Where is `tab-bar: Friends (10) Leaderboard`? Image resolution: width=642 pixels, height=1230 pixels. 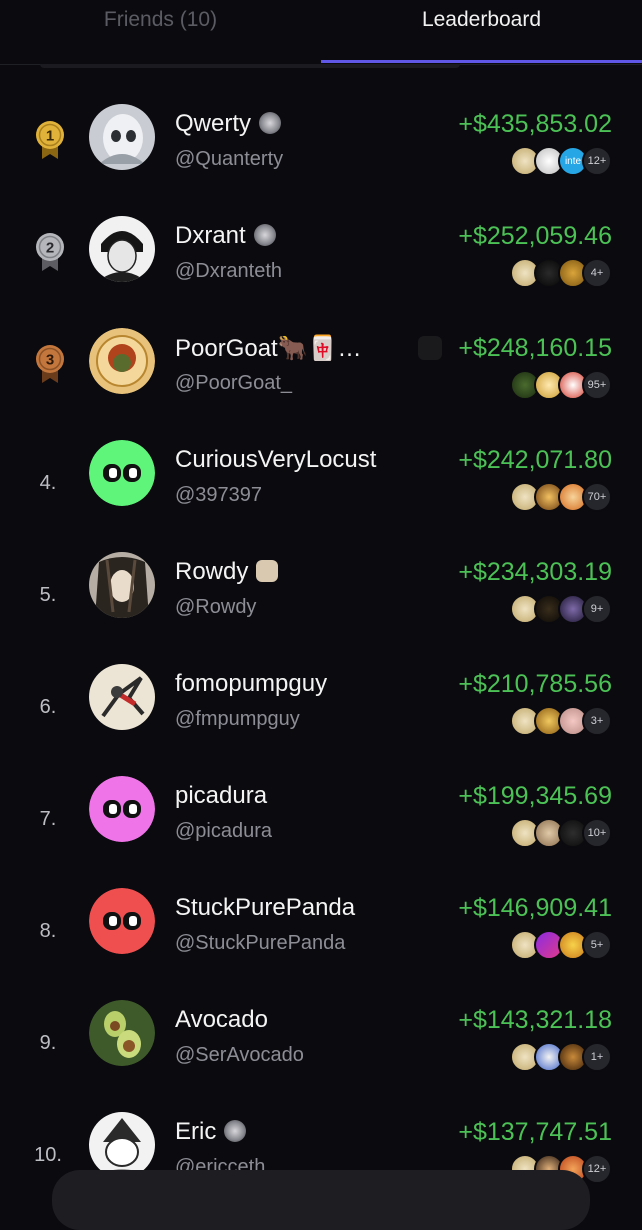
tab-bar: Friends (10) Leaderboard is located at coordinates (321, 32).